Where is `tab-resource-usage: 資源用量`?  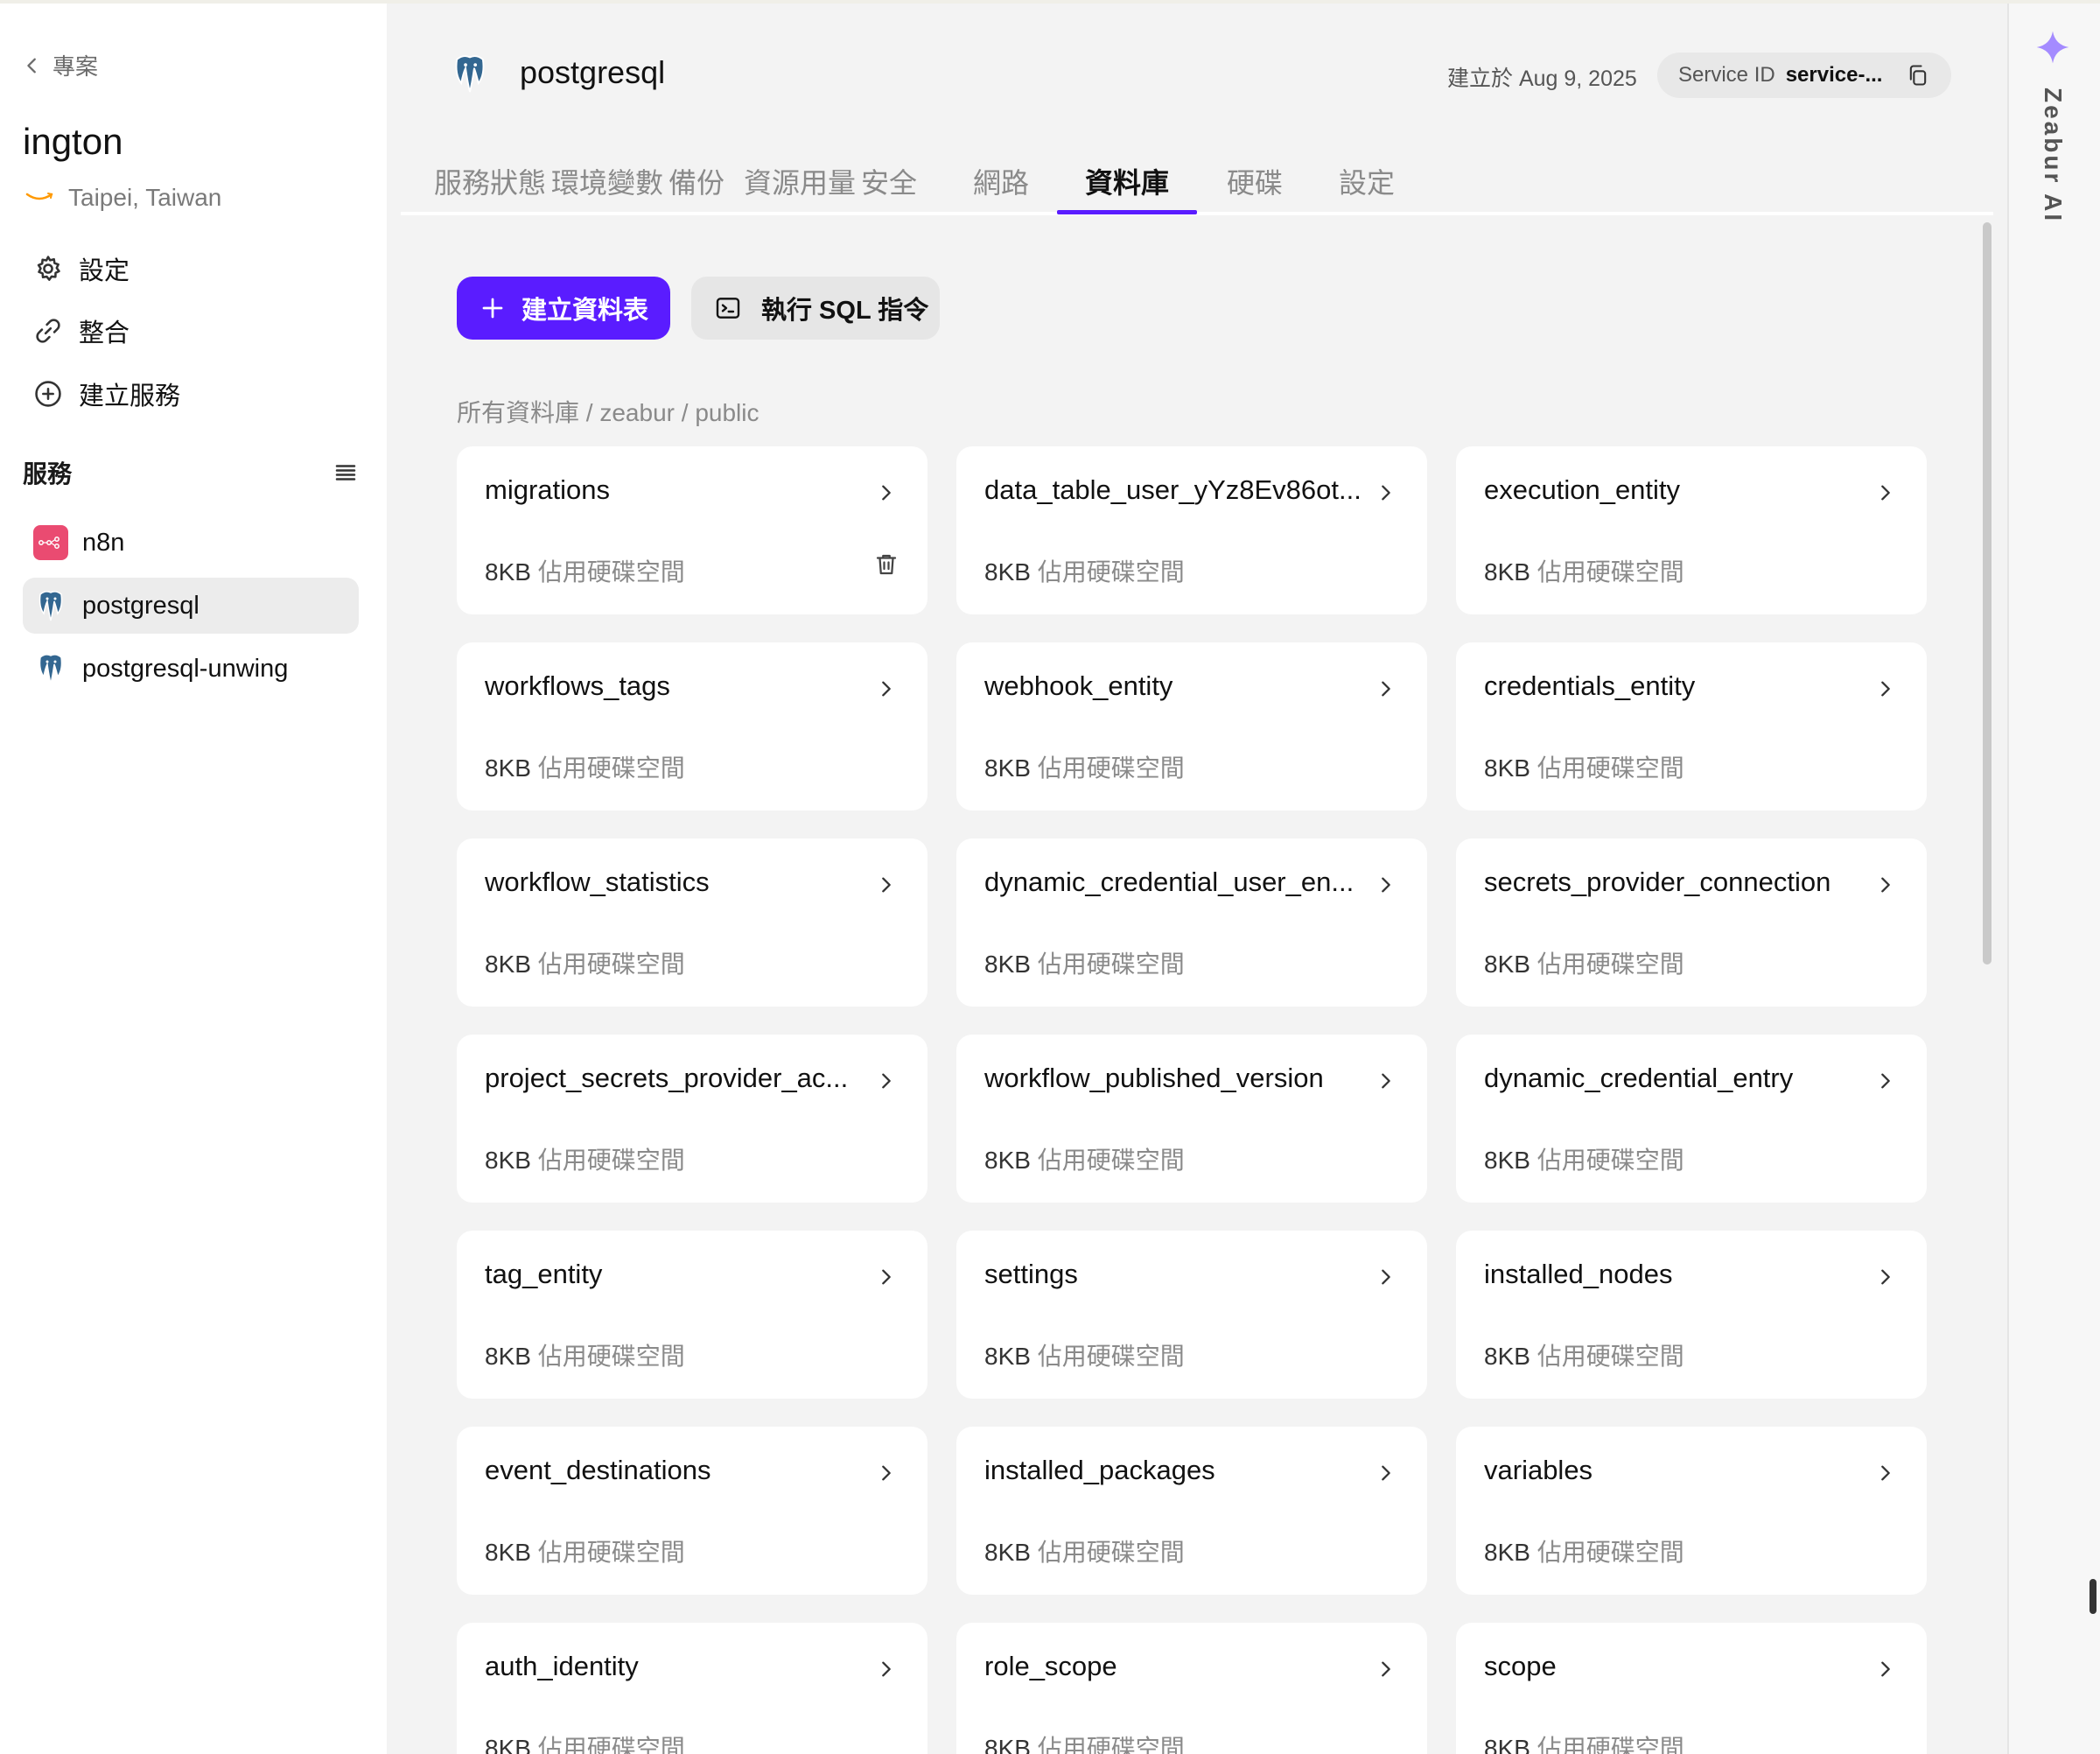 tab-resource-usage: 資源用量 is located at coordinates (800, 187).